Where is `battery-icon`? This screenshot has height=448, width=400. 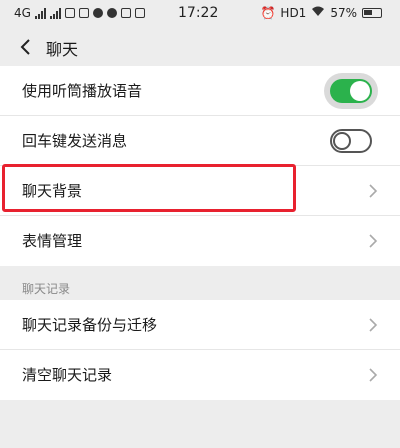 battery-icon is located at coordinates (372, 13).